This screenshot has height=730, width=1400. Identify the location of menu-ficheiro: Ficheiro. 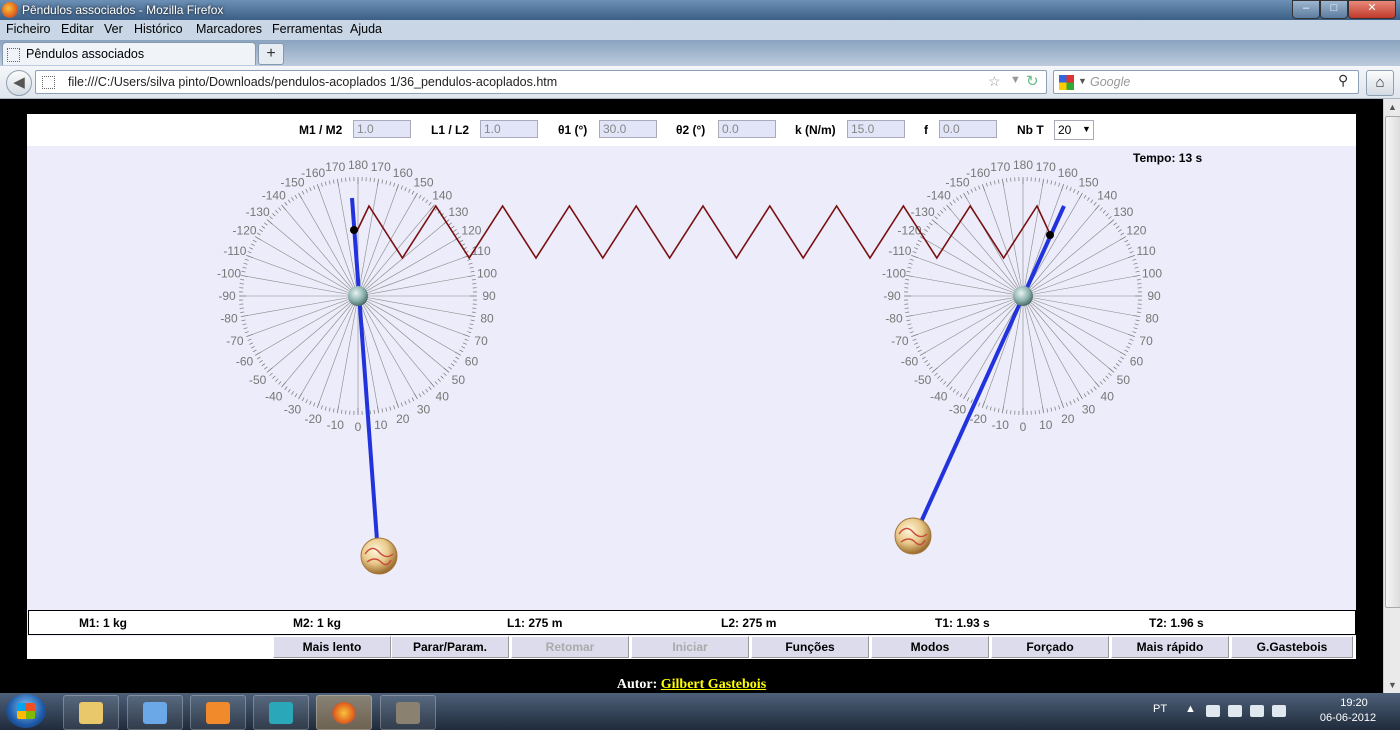
(28, 29).